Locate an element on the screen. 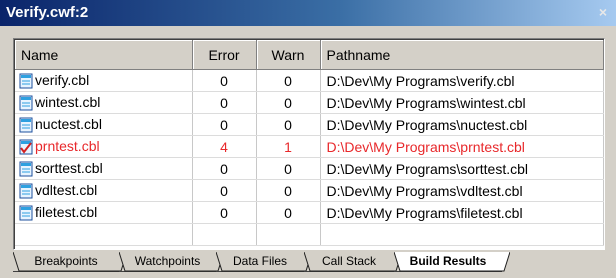 Image resolution: width=616 pixels, height=278 pixels. table-header: Name Error Warn Pathname is located at coordinates (309, 55).